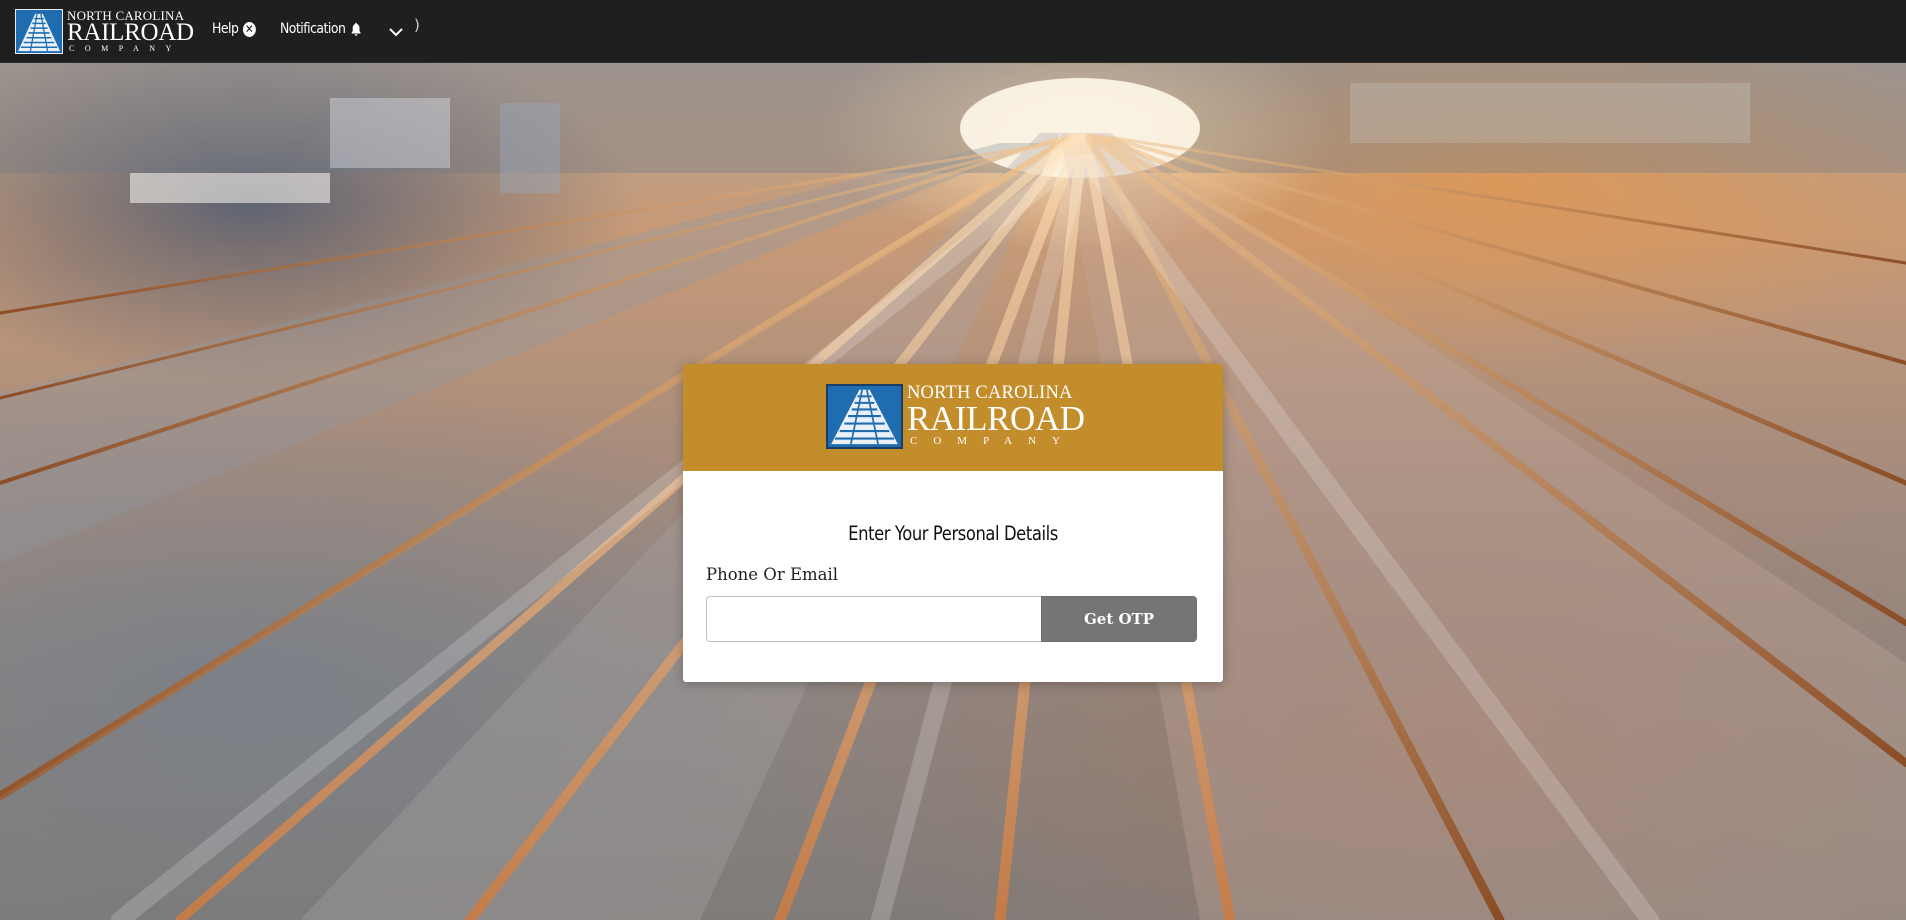 This screenshot has height=920, width=1906. What do you see at coordinates (125, 48) in the screenshot?
I see `brand-line-3: COMPANY` at bounding box center [125, 48].